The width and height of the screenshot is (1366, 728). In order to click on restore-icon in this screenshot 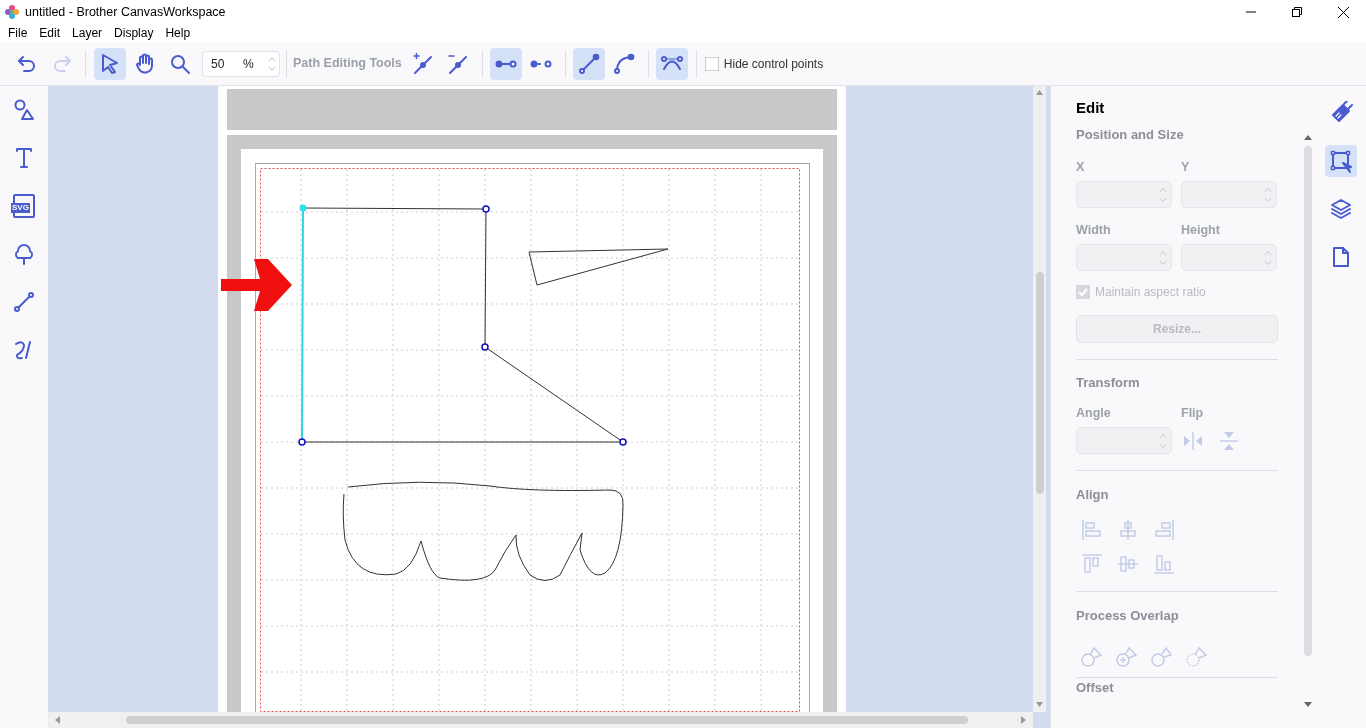, I will do `click(1297, 12)`.